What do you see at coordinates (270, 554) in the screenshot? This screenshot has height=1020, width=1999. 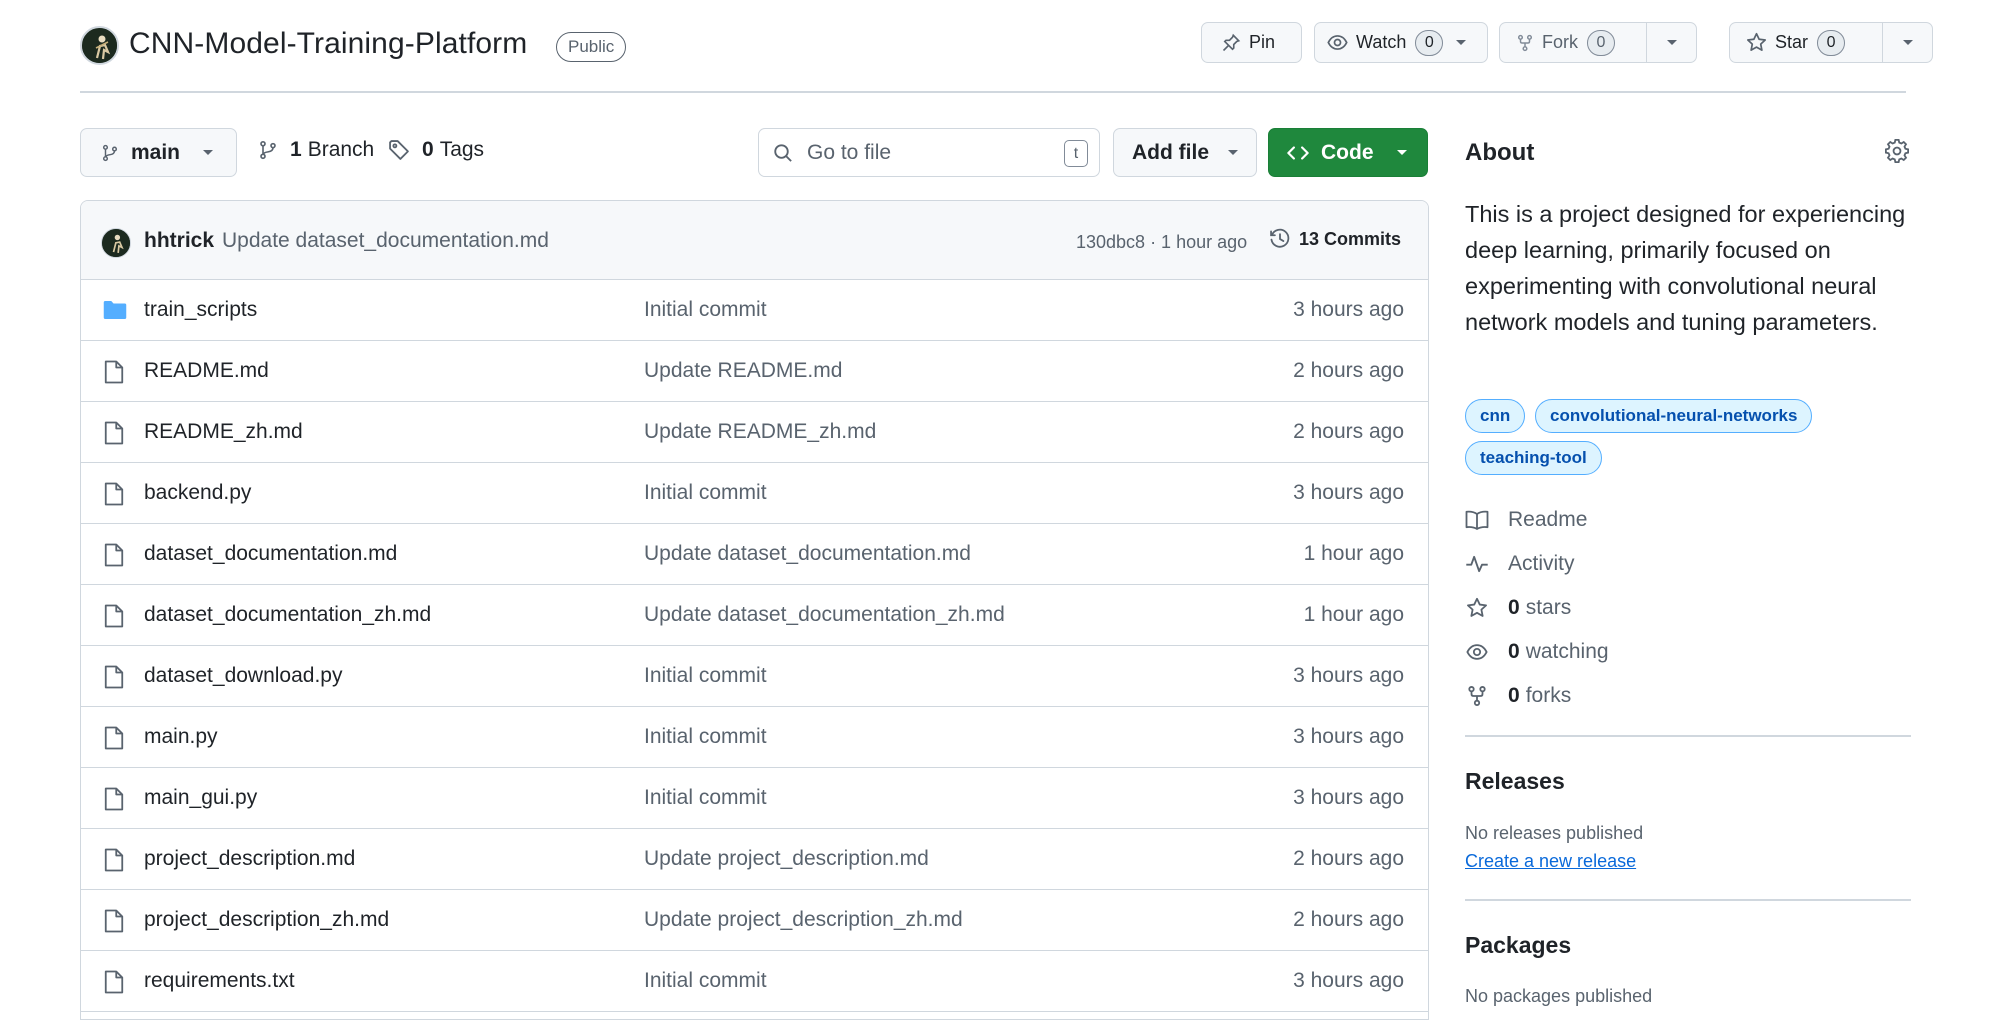 I see `file-name: dataset_documentation.md` at bounding box center [270, 554].